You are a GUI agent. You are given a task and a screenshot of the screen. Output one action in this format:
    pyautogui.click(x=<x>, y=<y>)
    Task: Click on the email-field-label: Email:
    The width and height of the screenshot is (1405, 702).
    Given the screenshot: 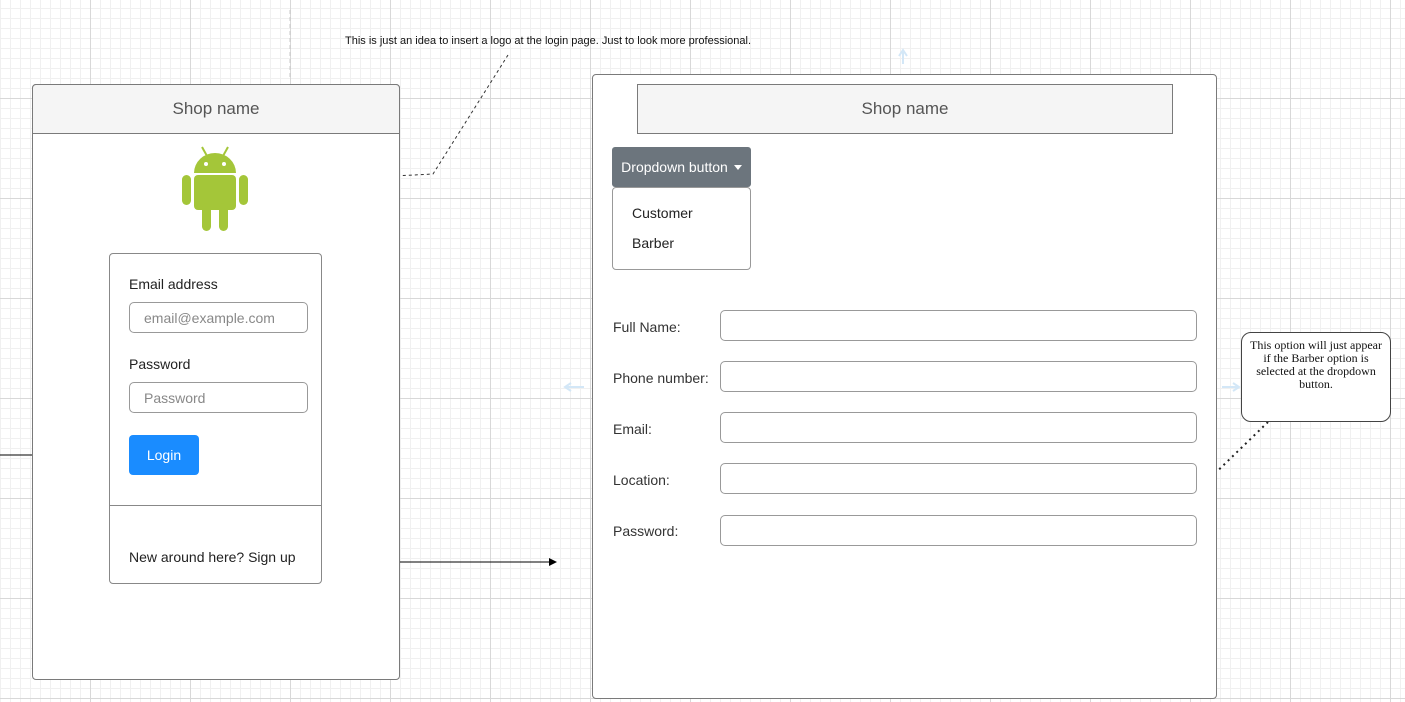 What is the action you would take?
    pyautogui.click(x=632, y=429)
    